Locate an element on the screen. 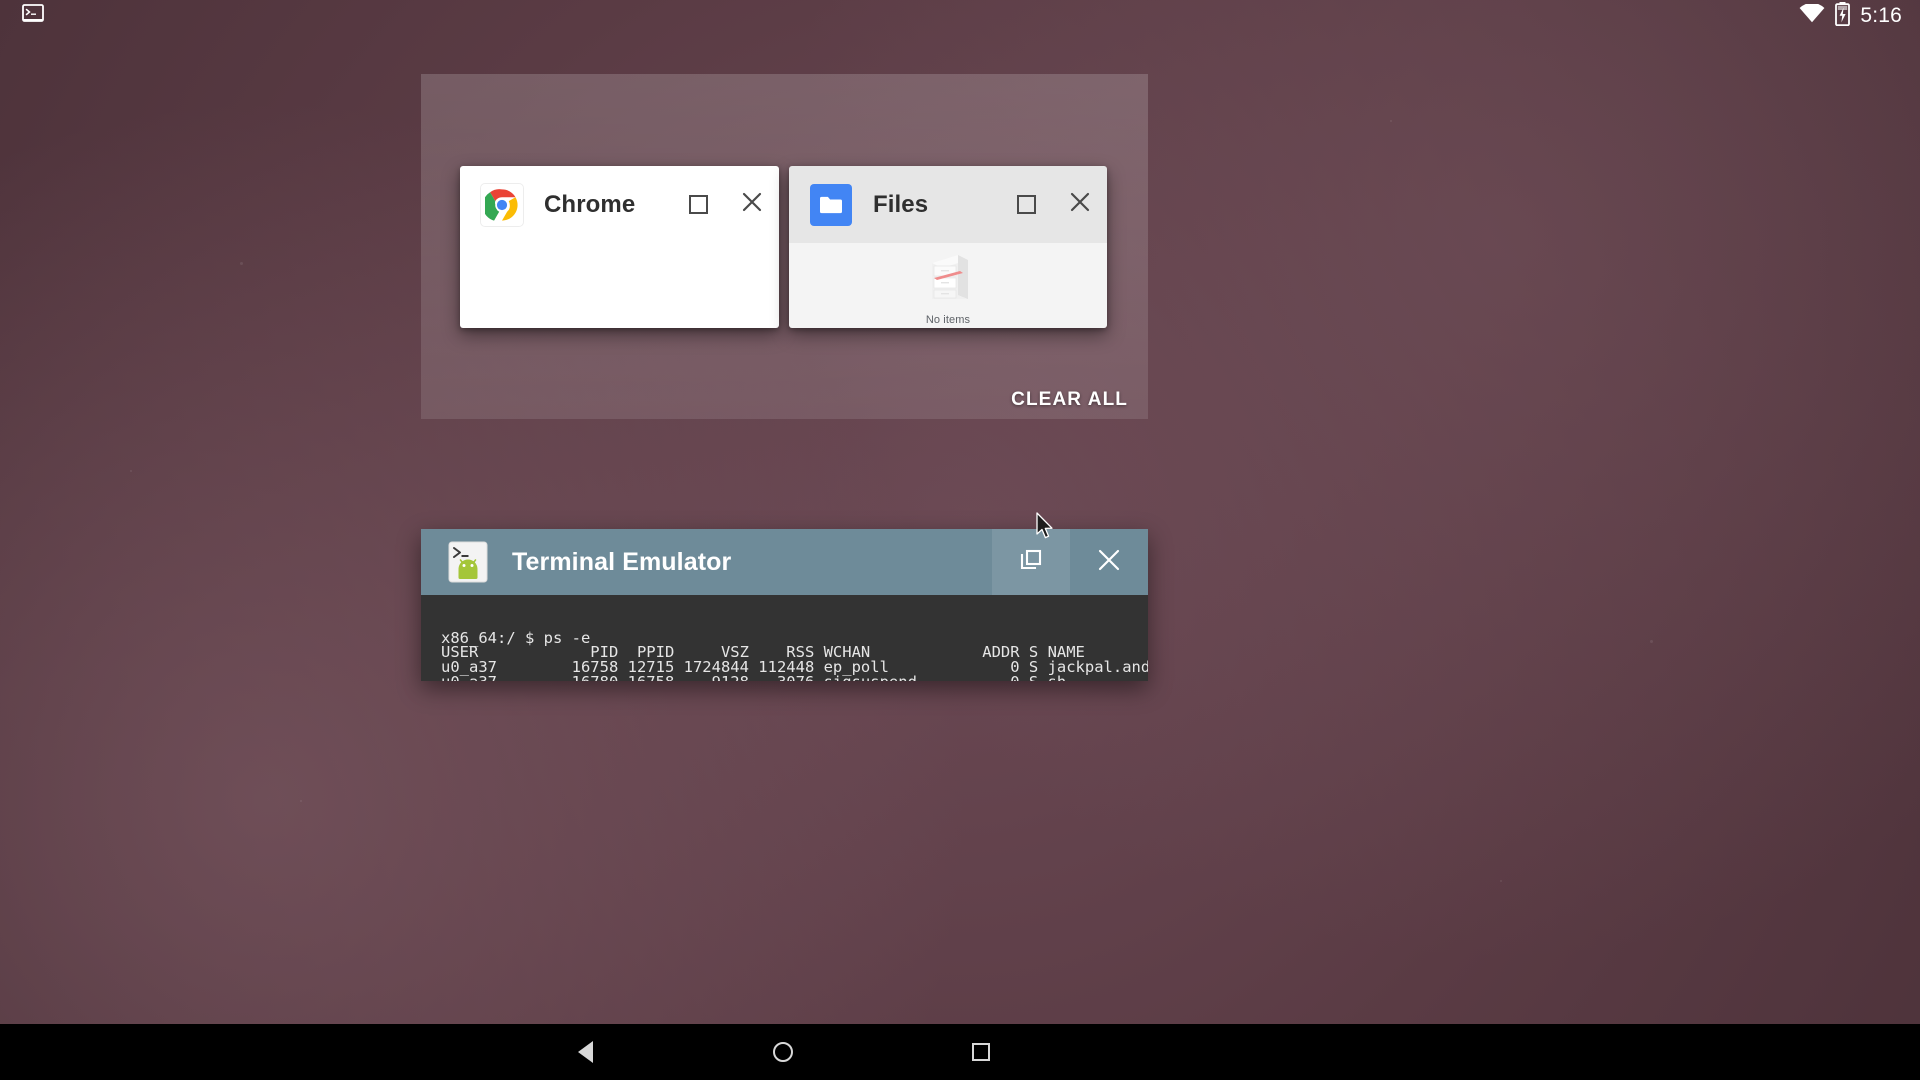 The image size is (1920, 1080). battery-charging-icon is located at coordinates (1843, 16).